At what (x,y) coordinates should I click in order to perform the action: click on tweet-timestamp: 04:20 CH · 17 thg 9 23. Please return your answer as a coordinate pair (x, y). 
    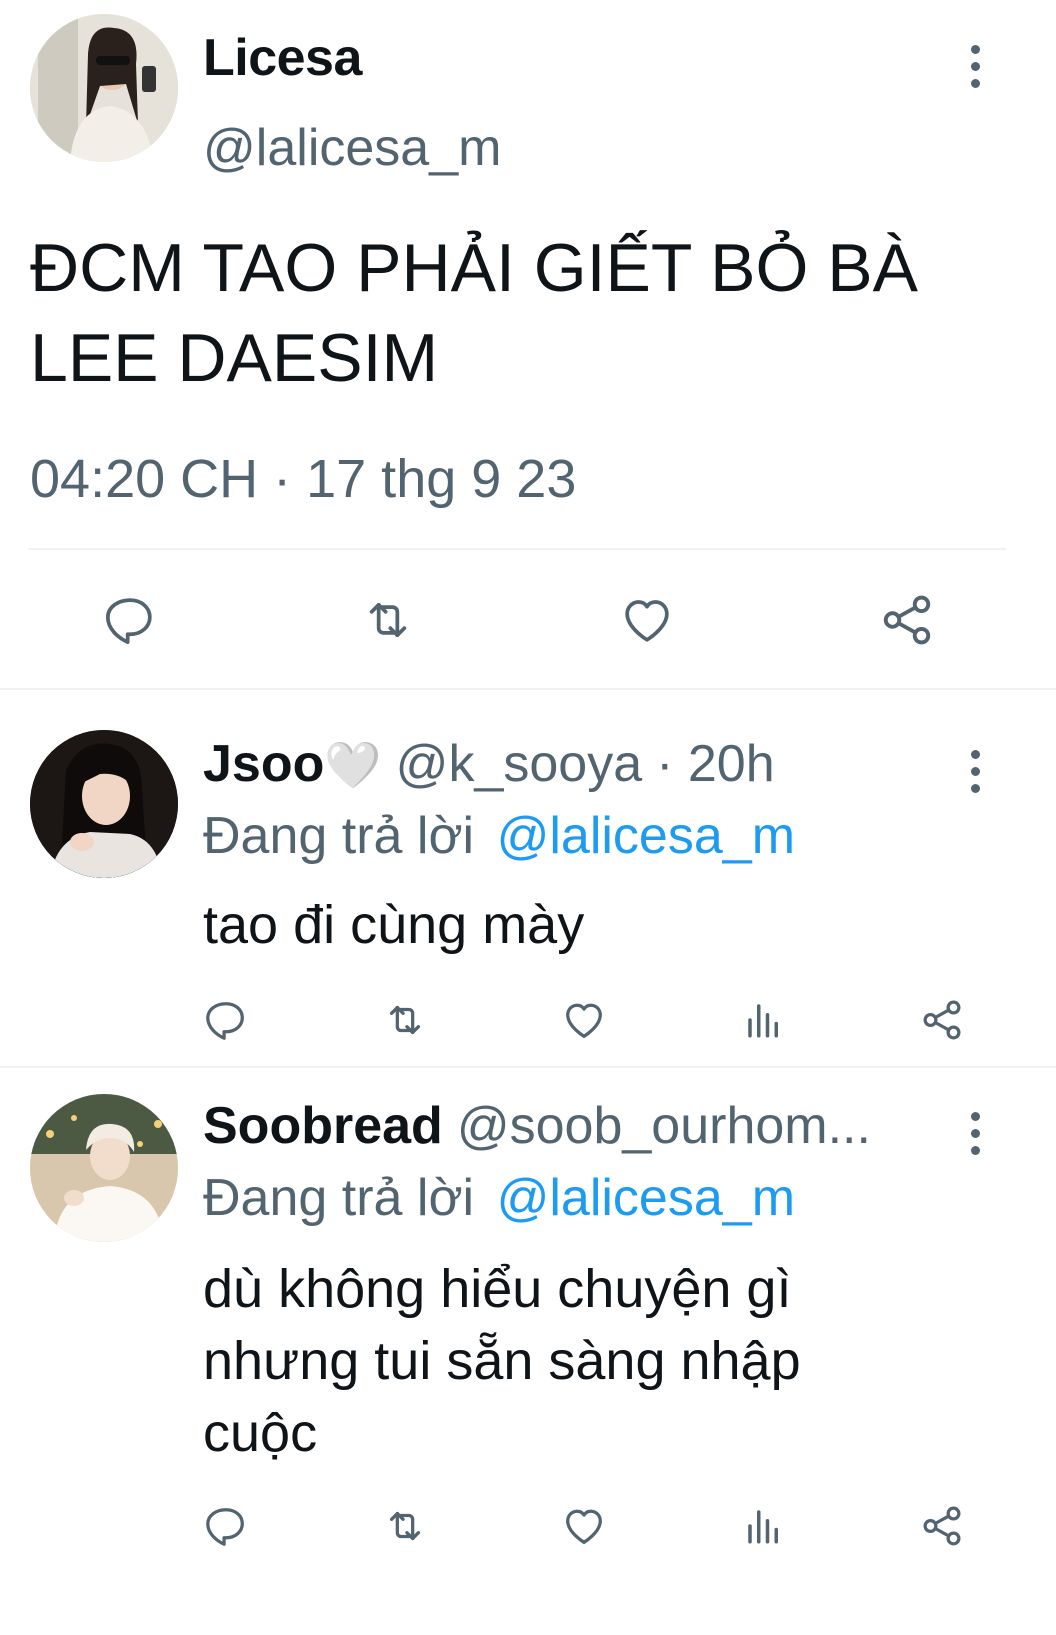
    Looking at the image, I should click on (303, 479).